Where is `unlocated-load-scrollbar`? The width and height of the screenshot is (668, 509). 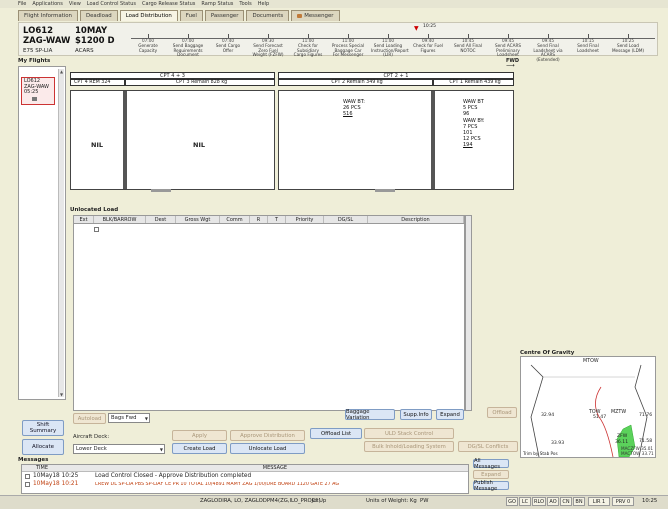 unlocated-load-scrollbar is located at coordinates (468, 313).